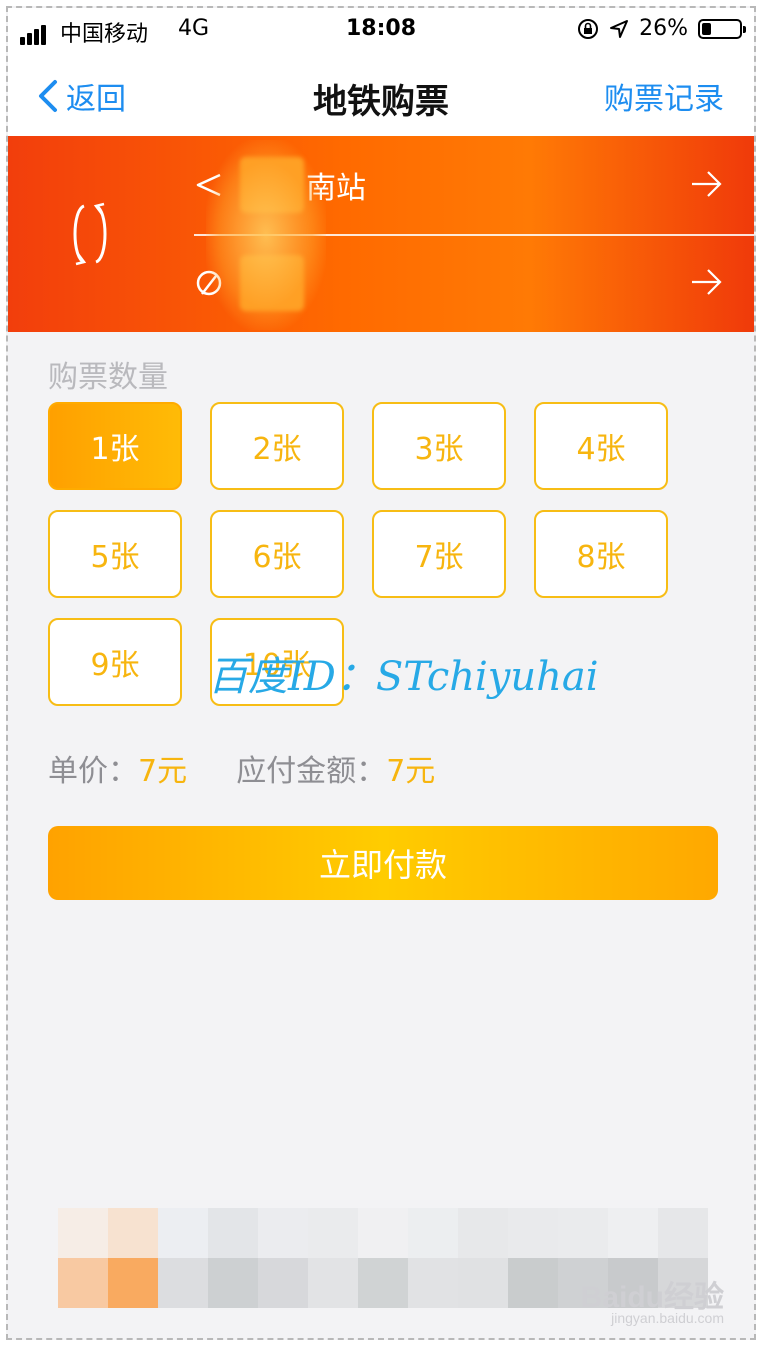 The image size is (764, 1348). What do you see at coordinates (706, 28) in the screenshot?
I see `battery-level` at bounding box center [706, 28].